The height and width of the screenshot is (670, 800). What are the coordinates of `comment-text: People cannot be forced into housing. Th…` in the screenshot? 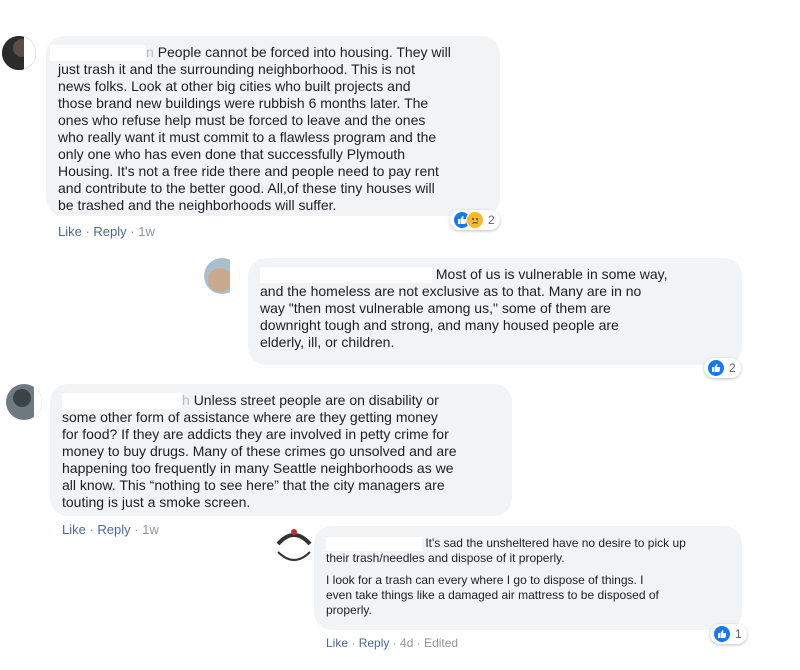 It's located at (254, 129).